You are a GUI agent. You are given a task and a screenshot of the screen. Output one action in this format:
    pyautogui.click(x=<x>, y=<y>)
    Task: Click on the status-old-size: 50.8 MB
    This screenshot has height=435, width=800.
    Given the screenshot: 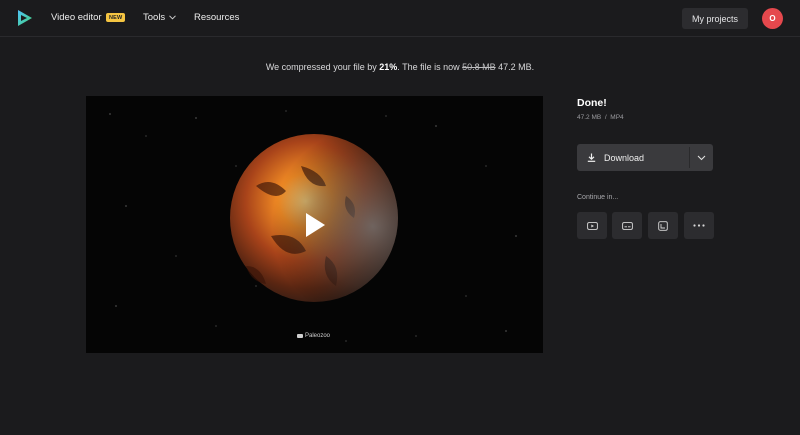 What is the action you would take?
    pyautogui.click(x=479, y=67)
    